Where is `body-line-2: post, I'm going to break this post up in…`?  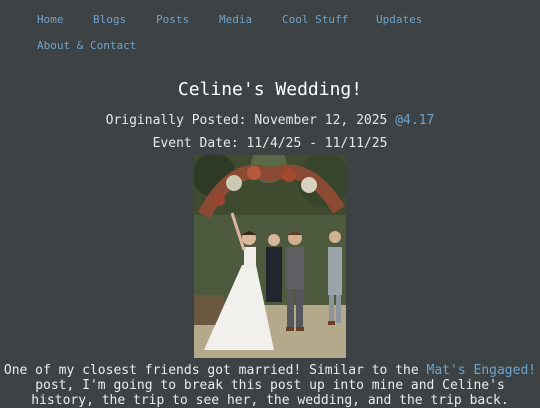 body-line-2: post, I'm going to break this post up in… is located at coordinates (270, 385).